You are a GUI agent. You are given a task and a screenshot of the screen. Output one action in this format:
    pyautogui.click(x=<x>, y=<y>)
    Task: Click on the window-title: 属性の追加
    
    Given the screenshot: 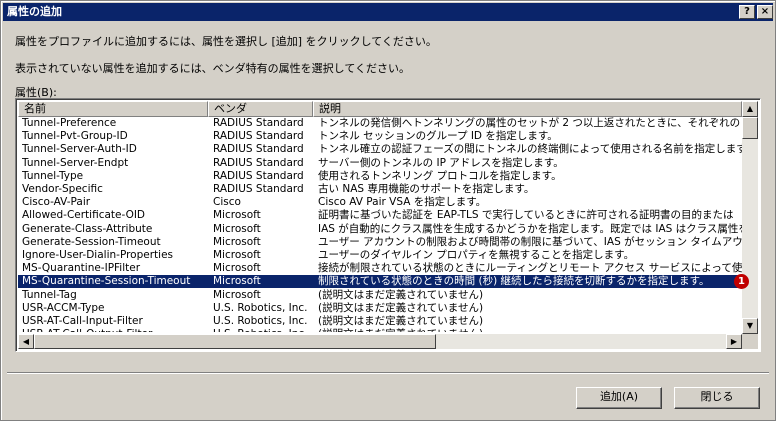 What is the action you would take?
    pyautogui.click(x=34, y=11)
    